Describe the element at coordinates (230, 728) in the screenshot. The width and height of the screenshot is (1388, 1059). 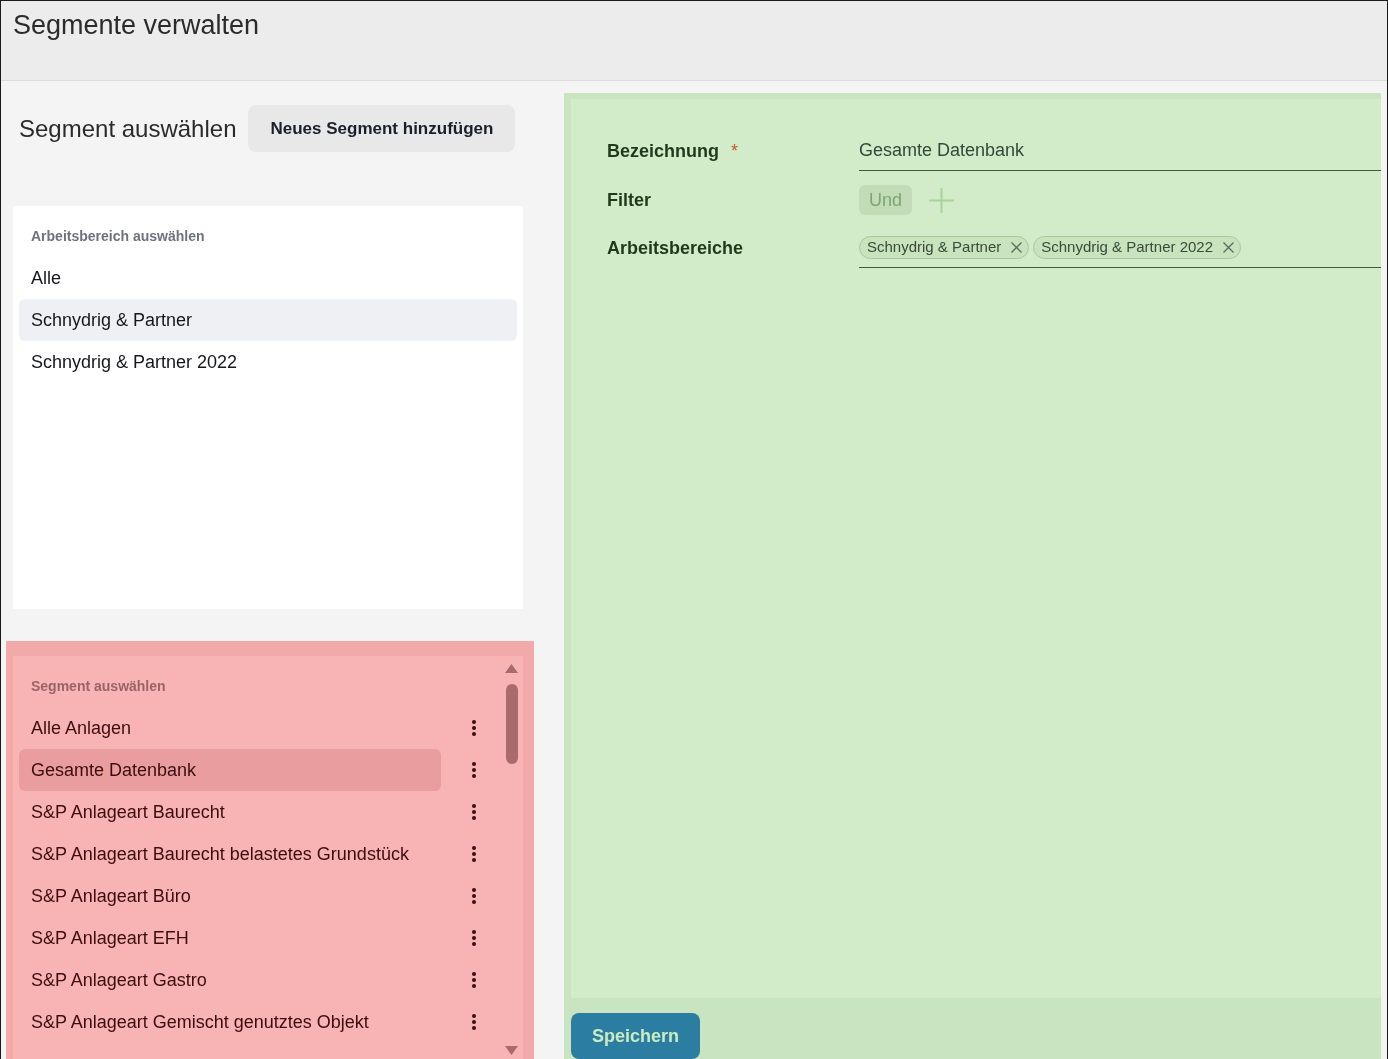
I see `segment-item: Alle Anlagen` at that location.